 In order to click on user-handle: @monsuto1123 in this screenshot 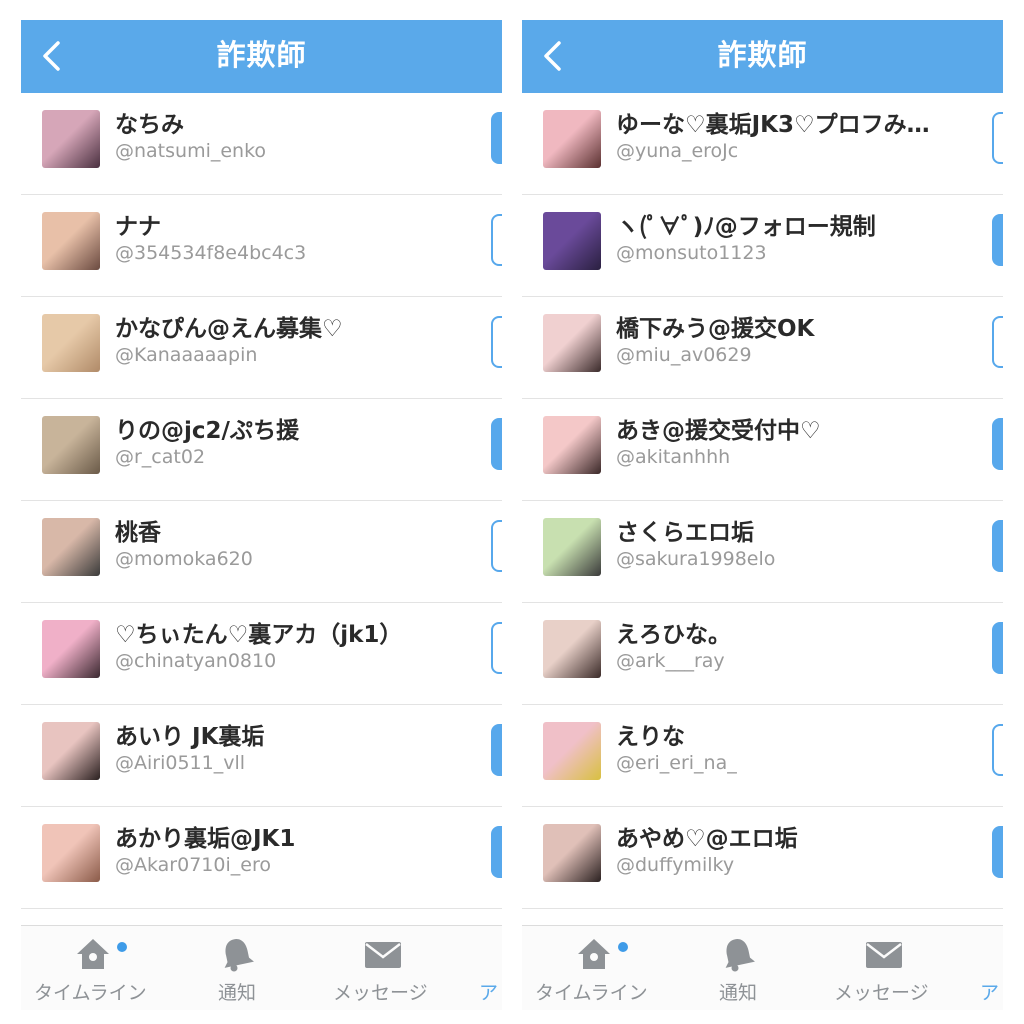, I will do `click(691, 253)`.